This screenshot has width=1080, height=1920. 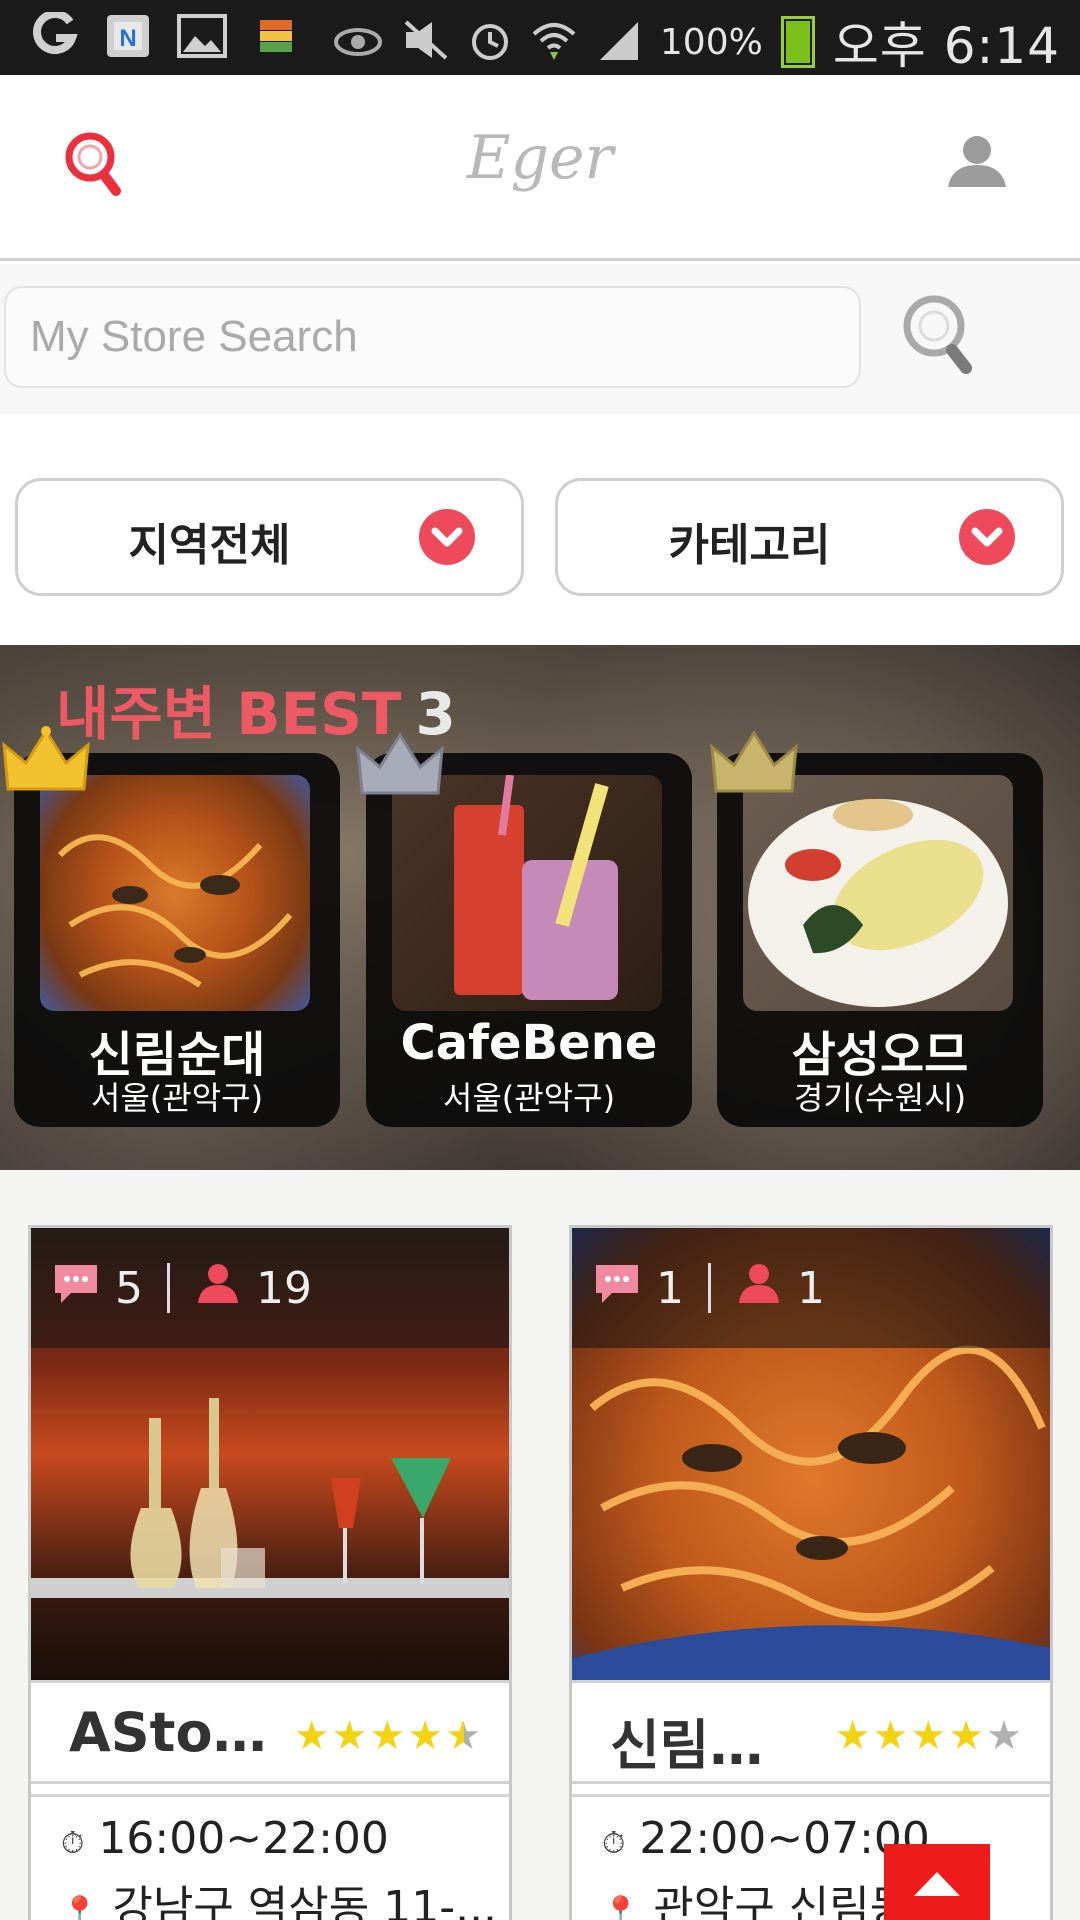 I want to click on status-time: 오후 6:14, so click(x=946, y=46).